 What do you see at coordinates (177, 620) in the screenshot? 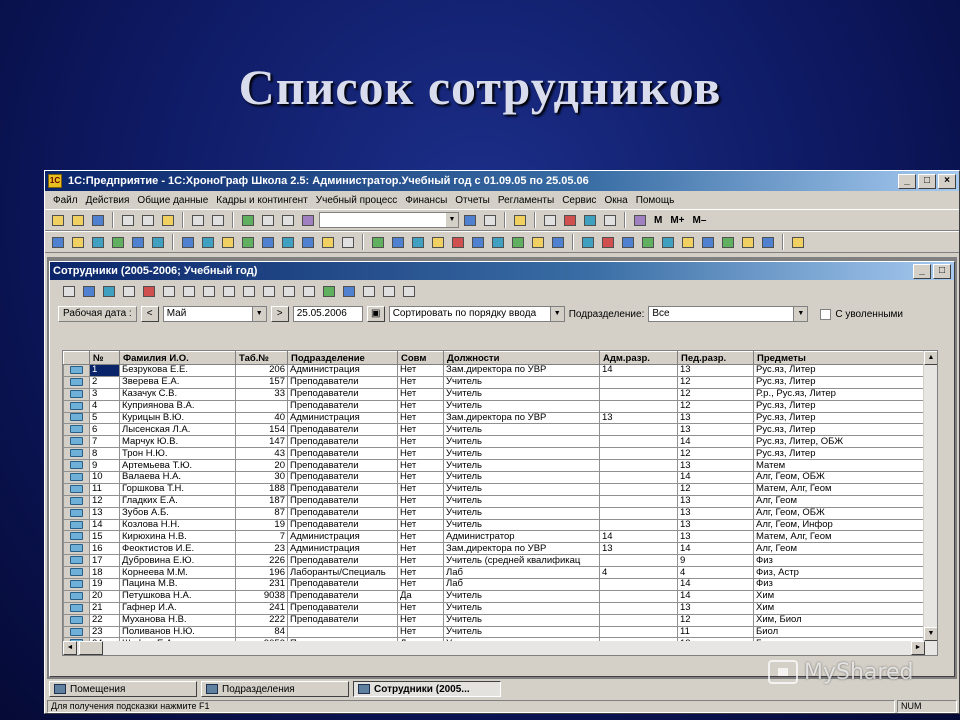
I see `table-cell: Муханова Н.В.` at bounding box center [177, 620].